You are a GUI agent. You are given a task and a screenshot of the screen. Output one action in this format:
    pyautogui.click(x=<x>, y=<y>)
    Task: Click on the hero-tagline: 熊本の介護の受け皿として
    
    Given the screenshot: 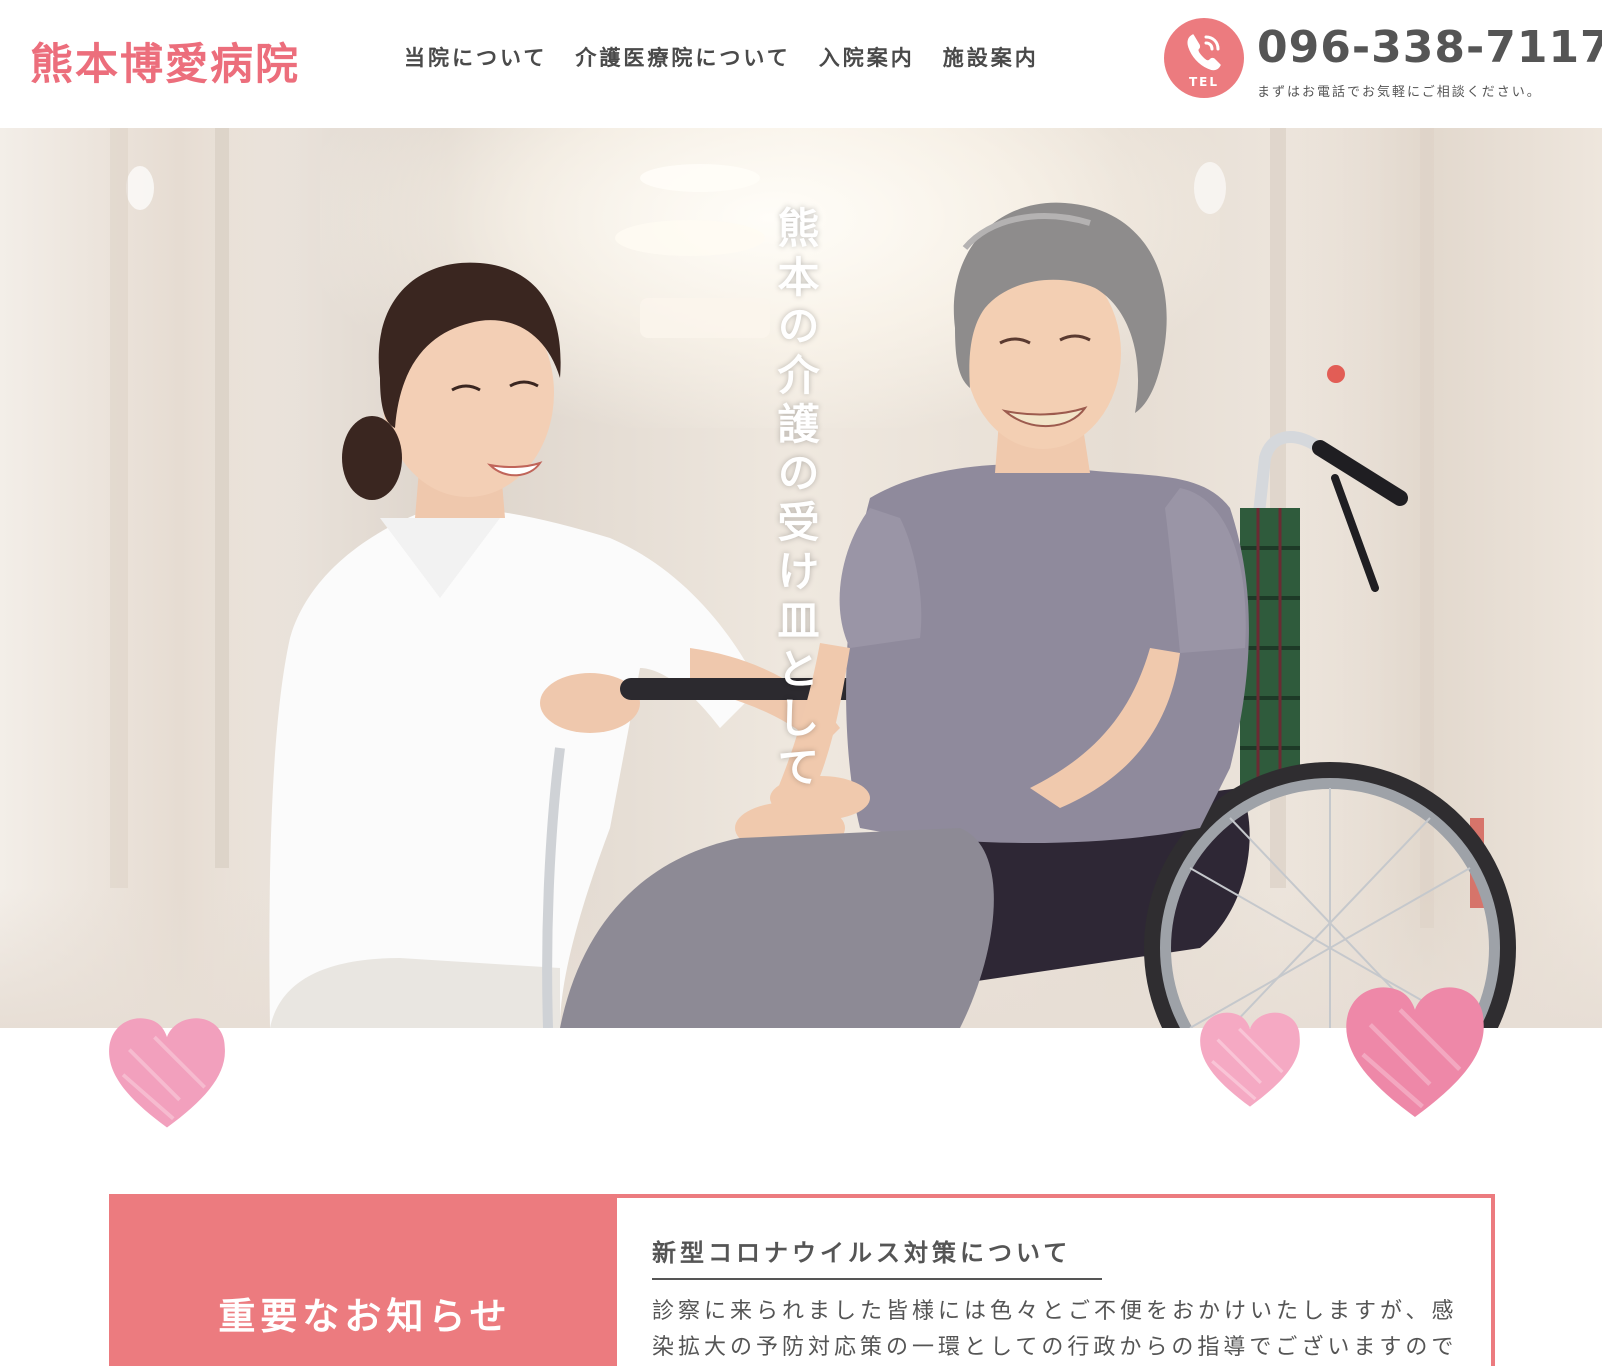 What is the action you would take?
    pyautogui.click(x=795, y=500)
    